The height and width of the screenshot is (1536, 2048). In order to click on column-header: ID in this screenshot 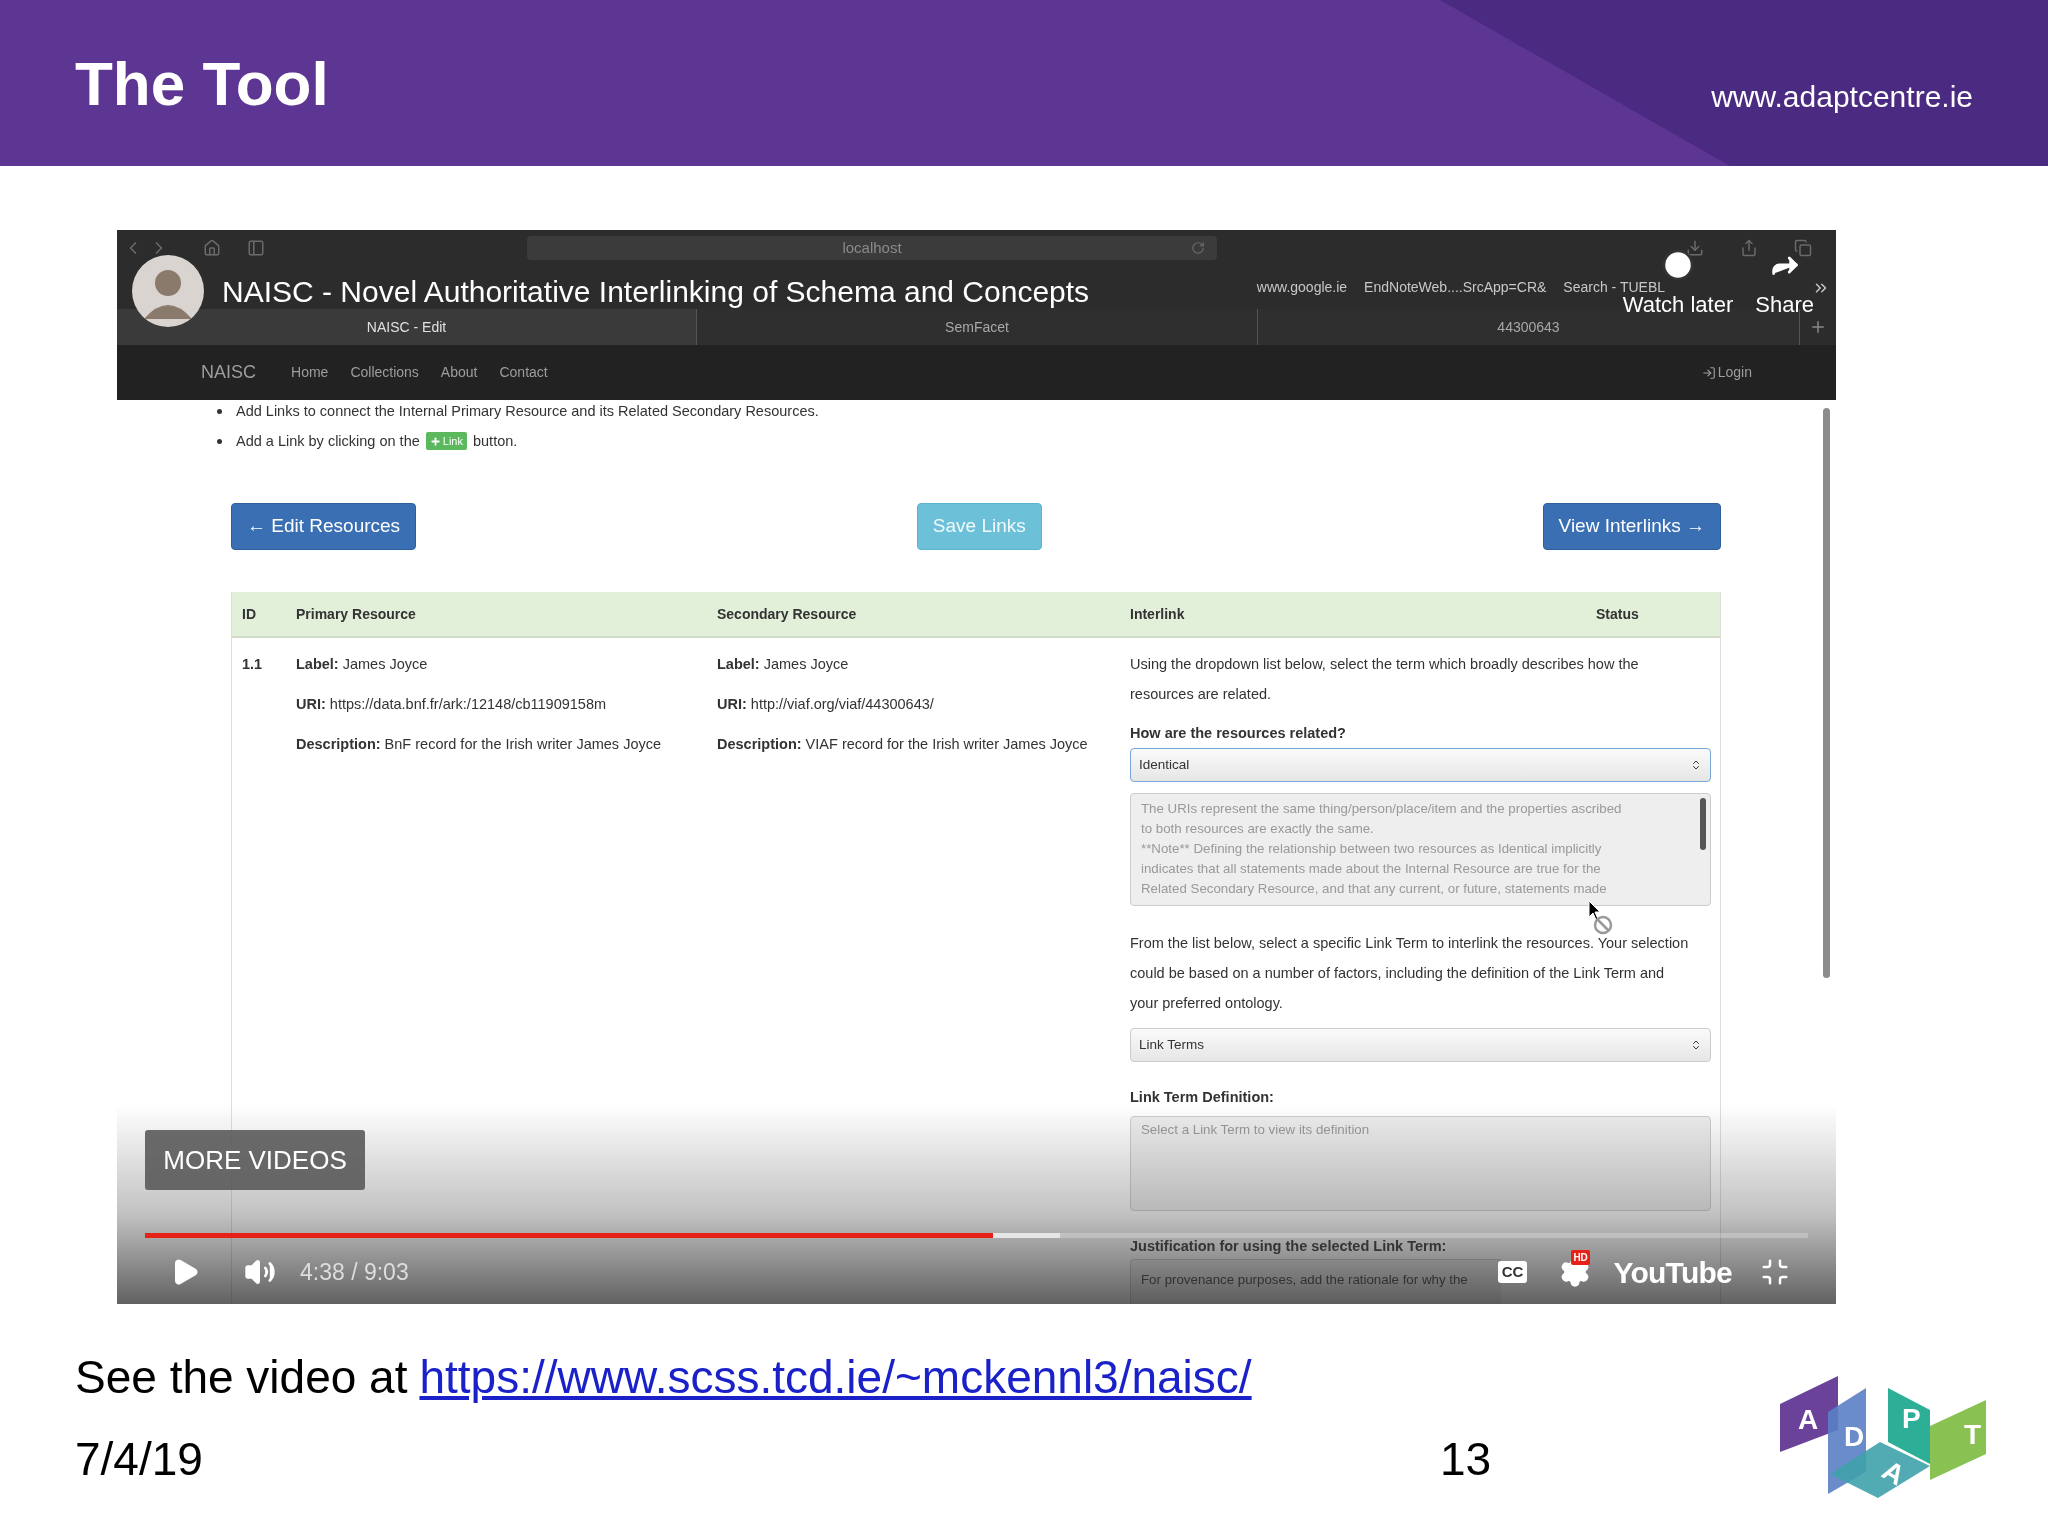, I will do `click(249, 613)`.